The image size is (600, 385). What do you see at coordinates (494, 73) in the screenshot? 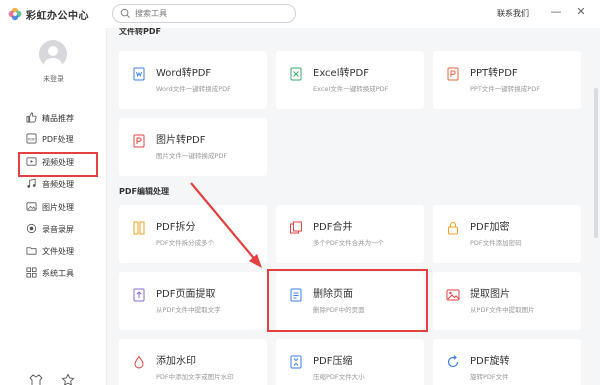
I see `card-title: PPT转PDF` at bounding box center [494, 73].